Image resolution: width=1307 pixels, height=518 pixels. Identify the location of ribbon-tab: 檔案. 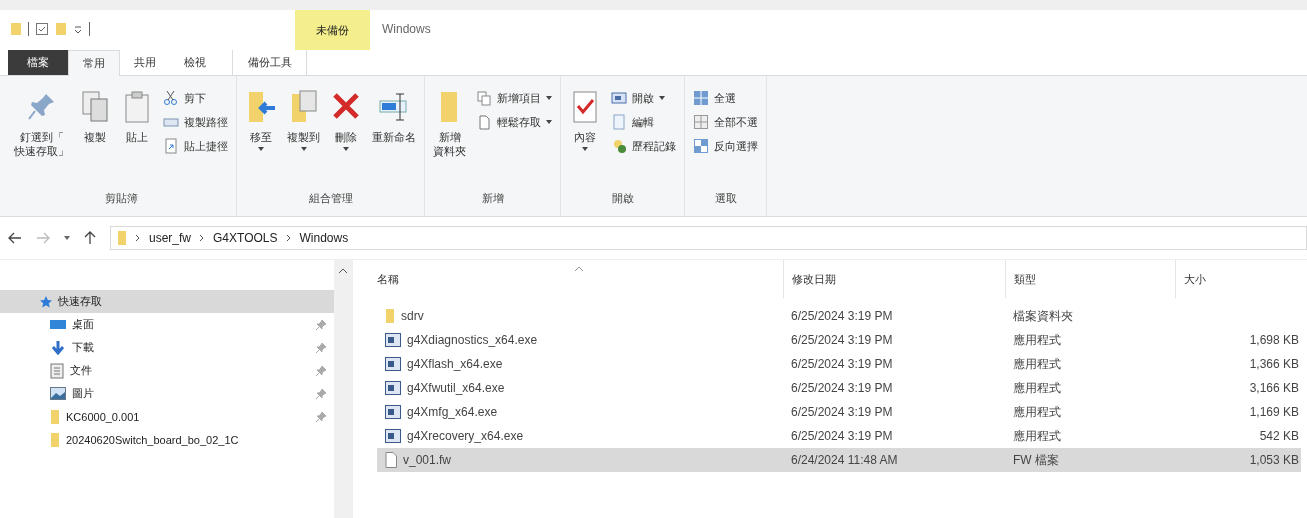
(38, 62).